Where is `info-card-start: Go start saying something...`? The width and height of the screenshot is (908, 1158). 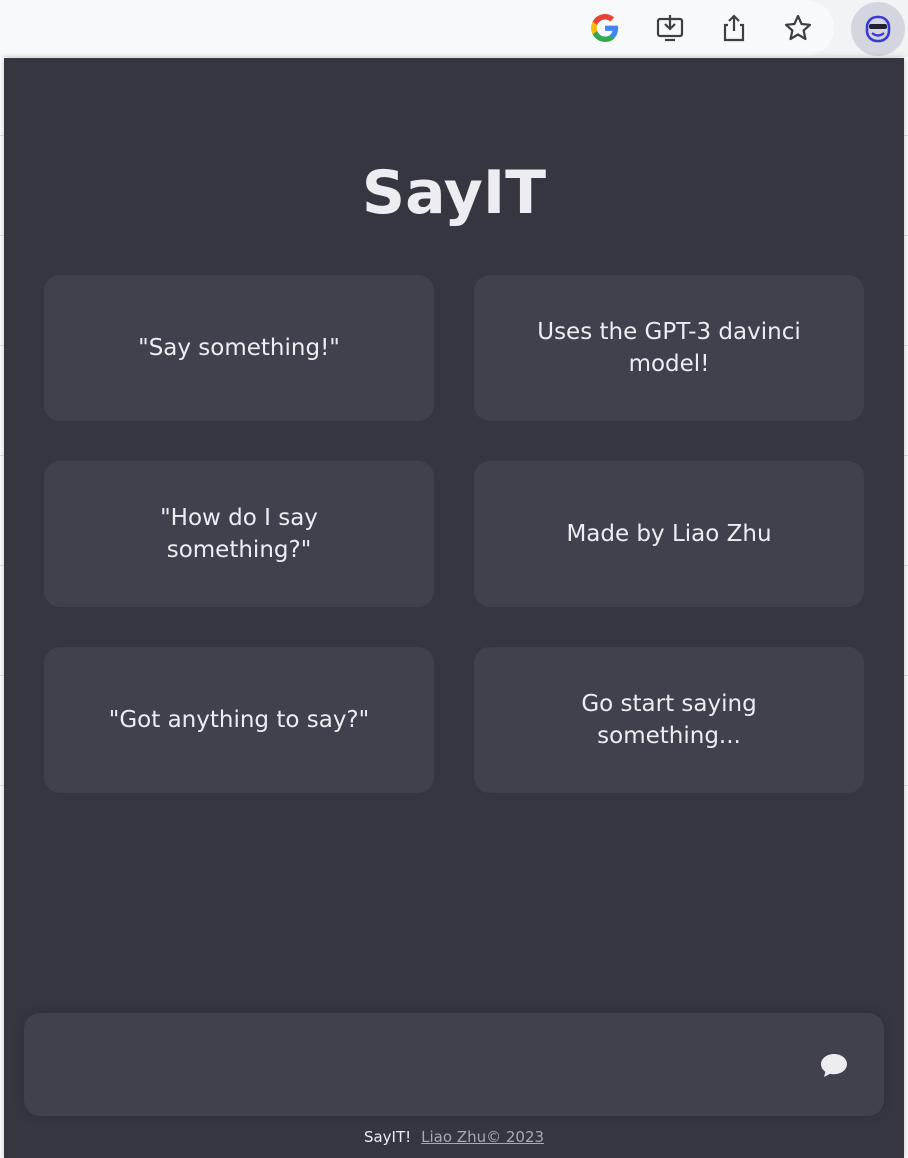 info-card-start: Go start saying something... is located at coordinates (669, 720).